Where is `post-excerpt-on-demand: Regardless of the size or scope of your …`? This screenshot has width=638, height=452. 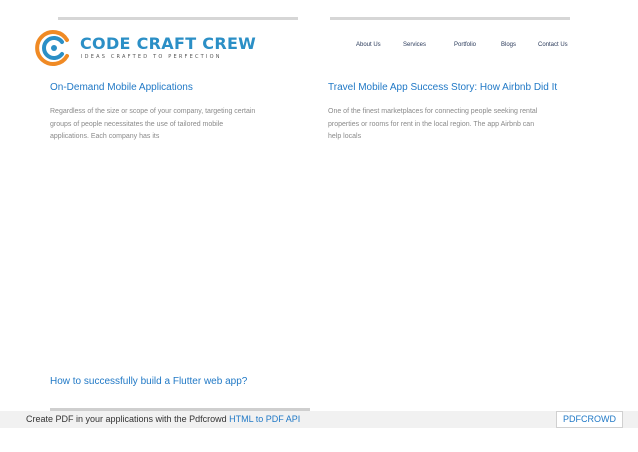
post-excerpt-on-demand: Regardless of the size or scope of your … is located at coordinates (180, 125).